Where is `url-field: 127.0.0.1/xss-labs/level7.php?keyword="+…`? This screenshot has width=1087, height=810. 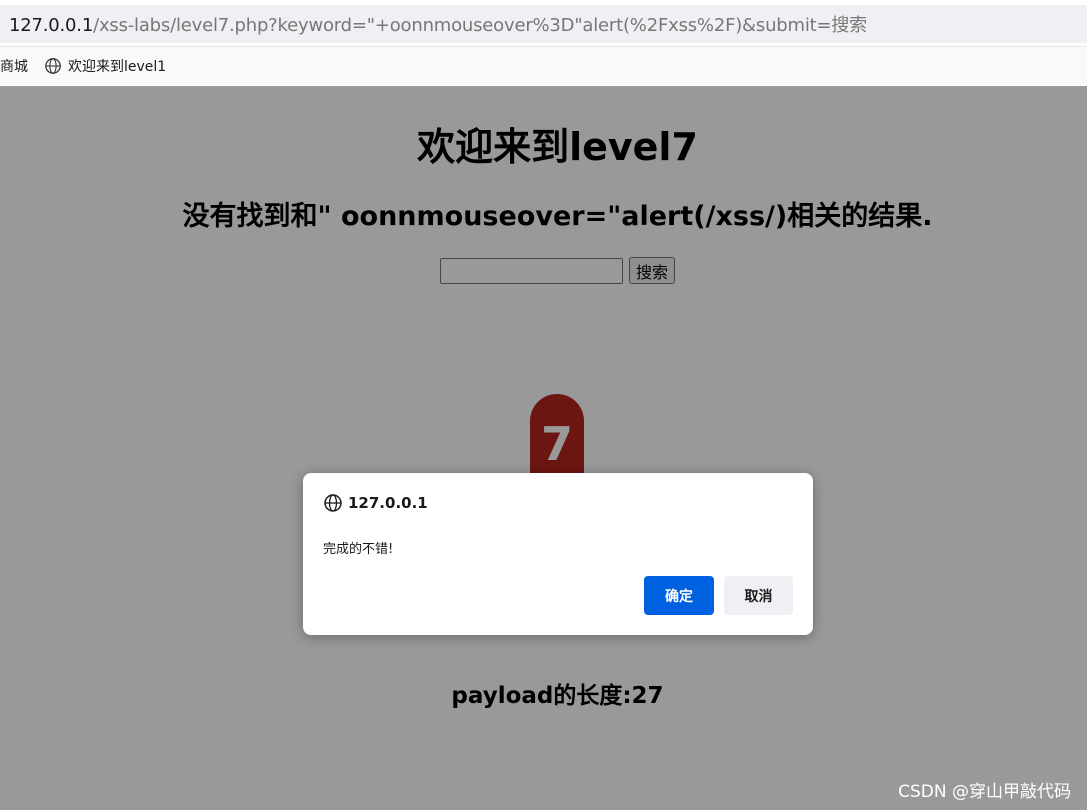 url-field: 127.0.0.1/xss-labs/level7.php?keyword="+… is located at coordinates (543, 24).